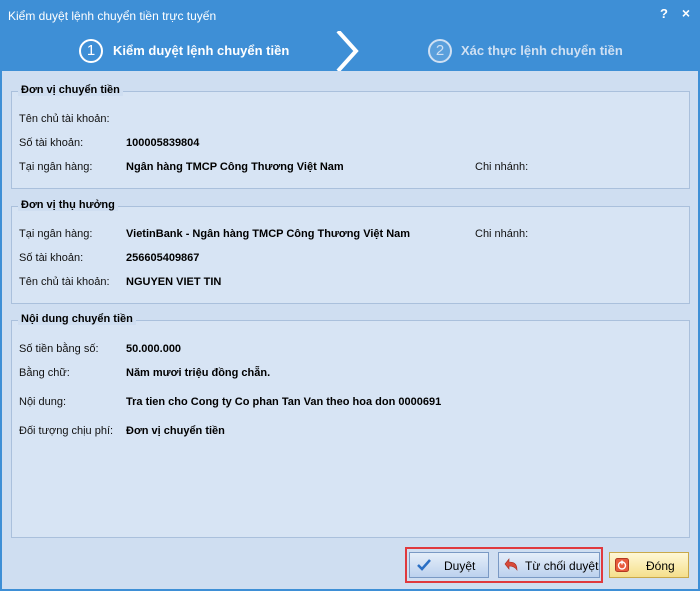  What do you see at coordinates (542, 50) in the screenshot?
I see `step-2-label: Xác thực lệnh chuyển tiền` at bounding box center [542, 50].